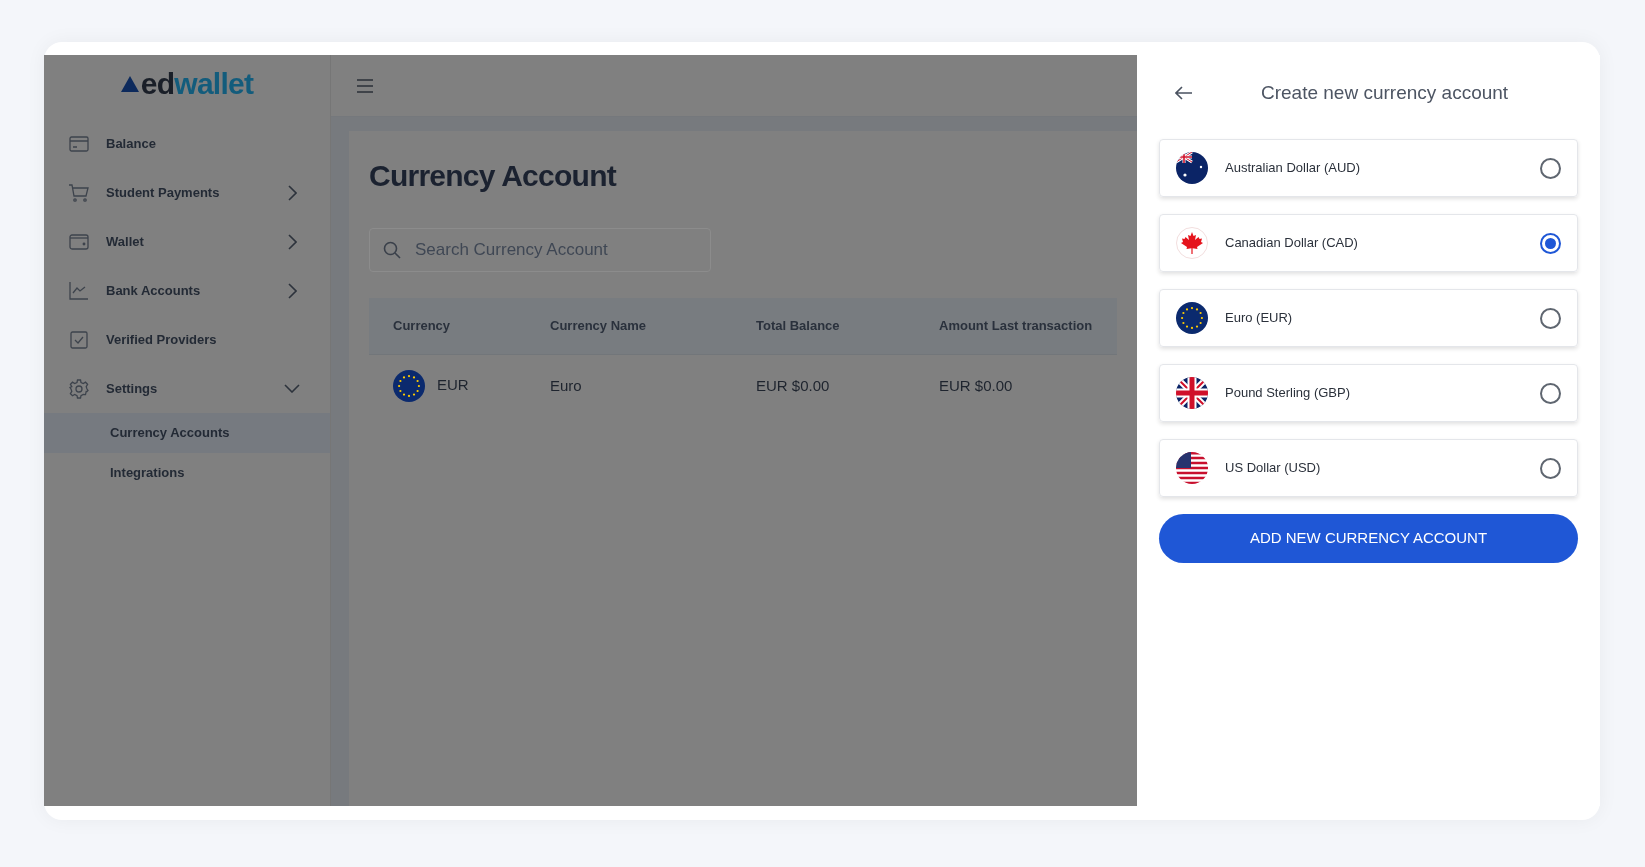 Image resolution: width=1645 pixels, height=867 pixels. I want to click on sidebar-item: Verified Providers, so click(187, 339).